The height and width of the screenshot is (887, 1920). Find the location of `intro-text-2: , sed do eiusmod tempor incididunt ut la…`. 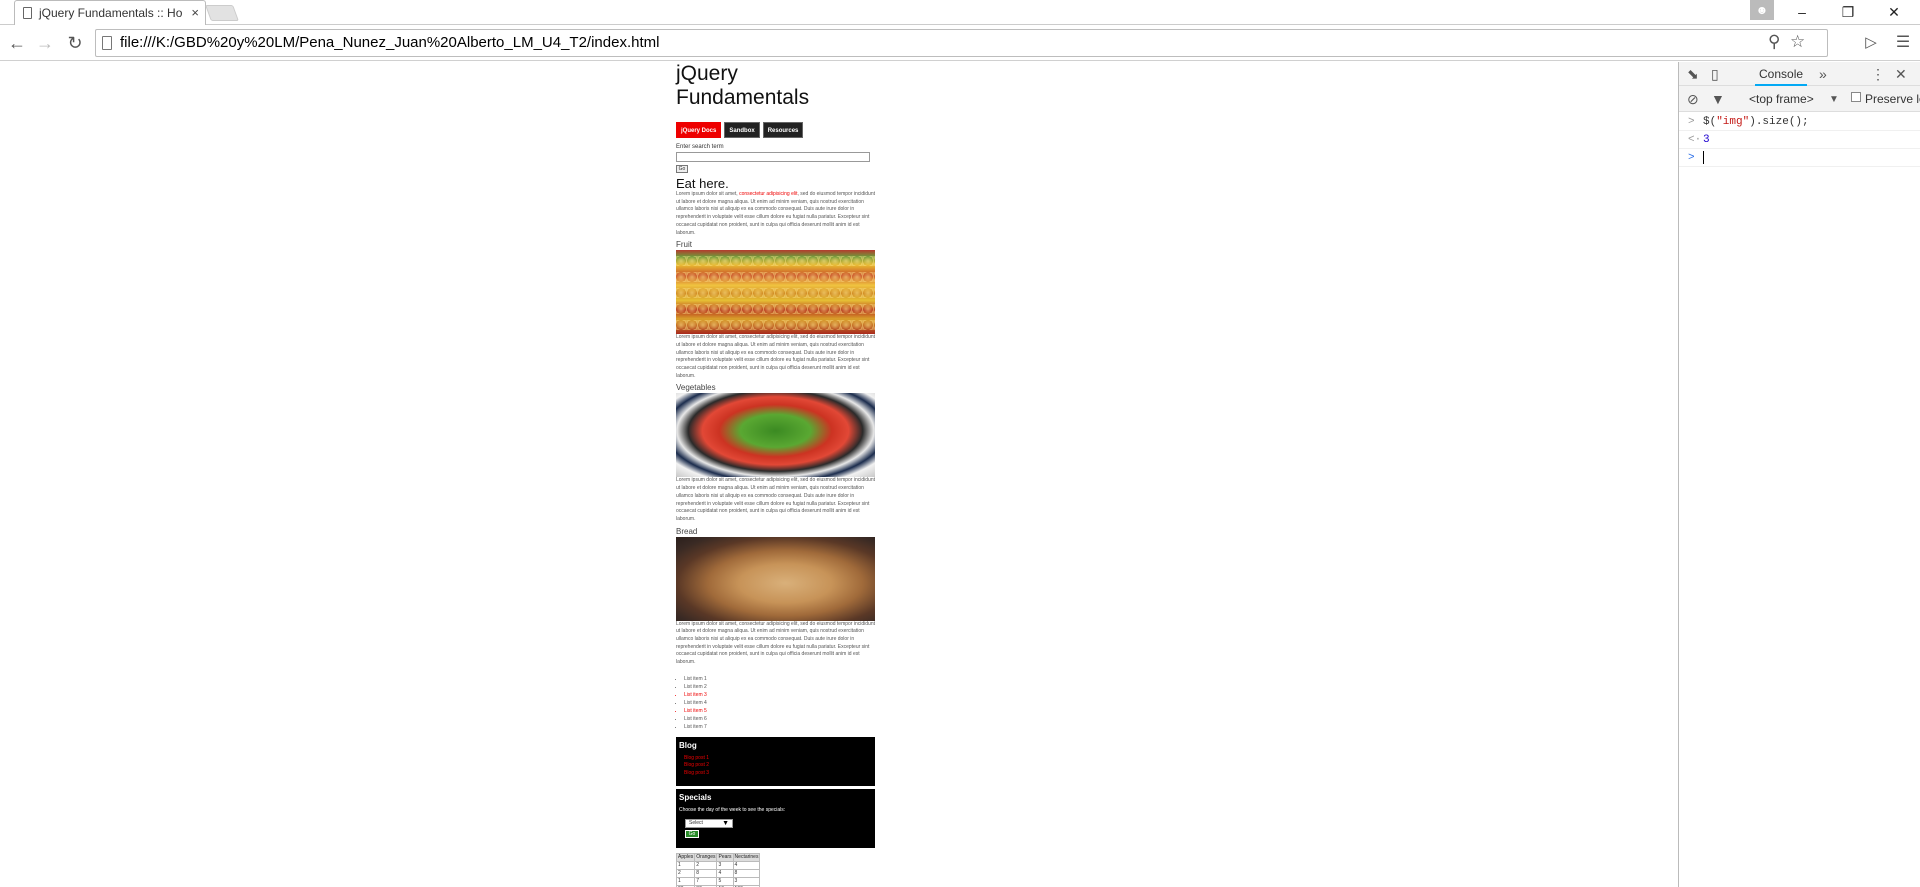

intro-text-2: , sed do eiusmod tempor incididunt ut la… is located at coordinates (776, 213).